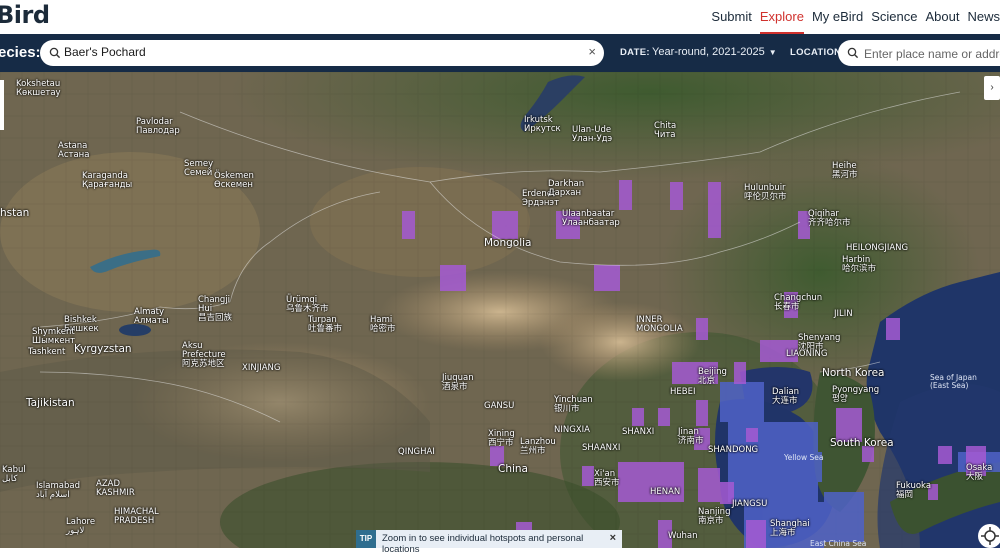 The width and height of the screenshot is (1000, 555). Describe the element at coordinates (15, 213) in the screenshot. I see `label-kazakhstan: hstan` at that location.